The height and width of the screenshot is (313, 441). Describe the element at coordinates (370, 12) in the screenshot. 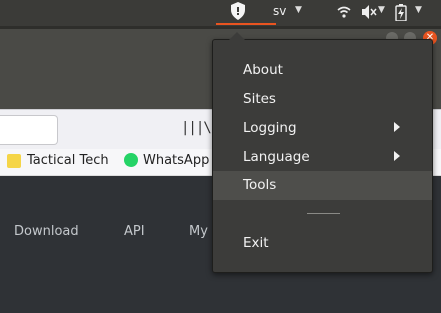

I see `volume-muted-icon` at that location.